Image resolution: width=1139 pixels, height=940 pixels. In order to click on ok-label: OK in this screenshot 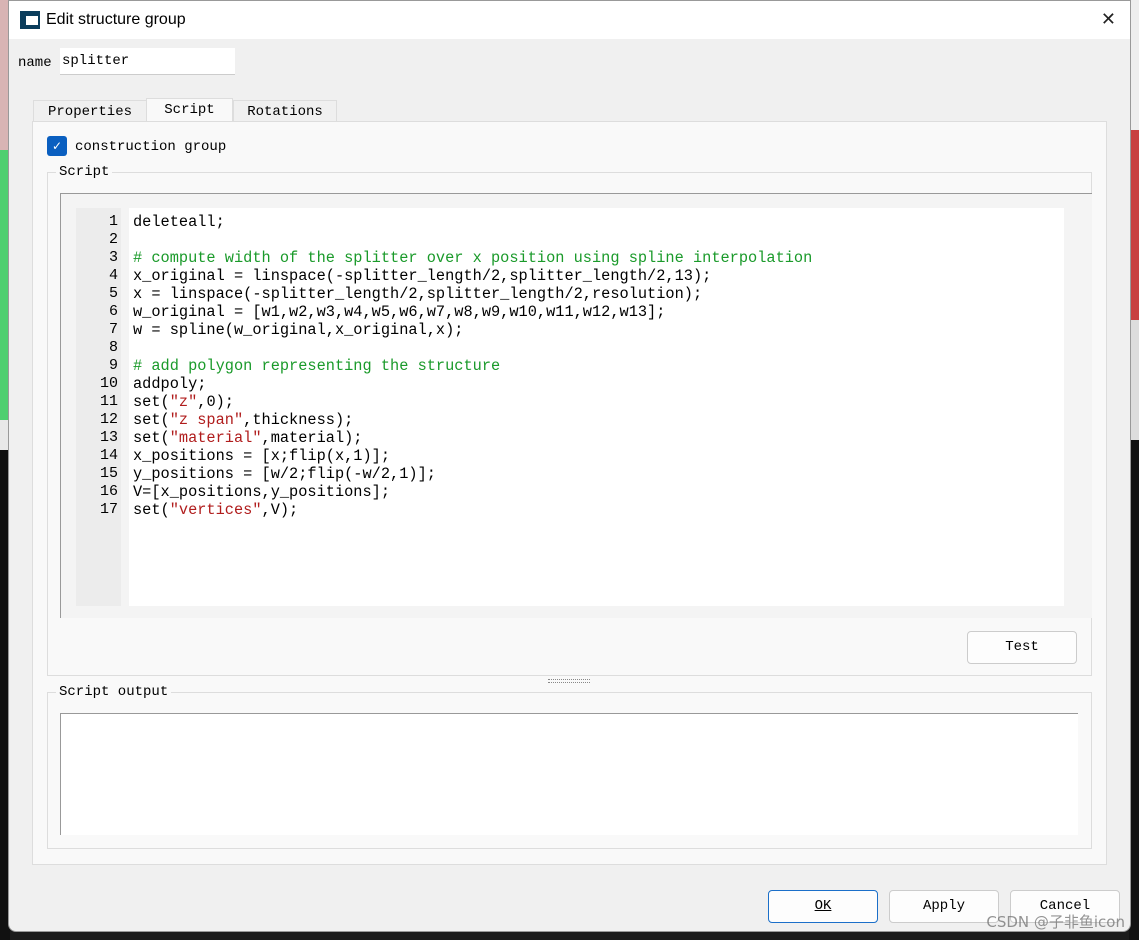, I will do `click(823, 906)`.